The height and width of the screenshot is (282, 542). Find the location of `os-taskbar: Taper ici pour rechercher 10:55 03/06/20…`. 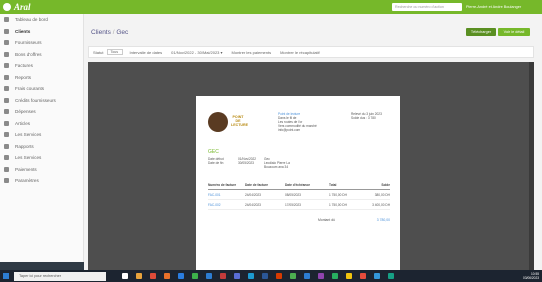

os-taskbar: Taper ici pour rechercher 10:55 03/06/20… is located at coordinates (271, 276).